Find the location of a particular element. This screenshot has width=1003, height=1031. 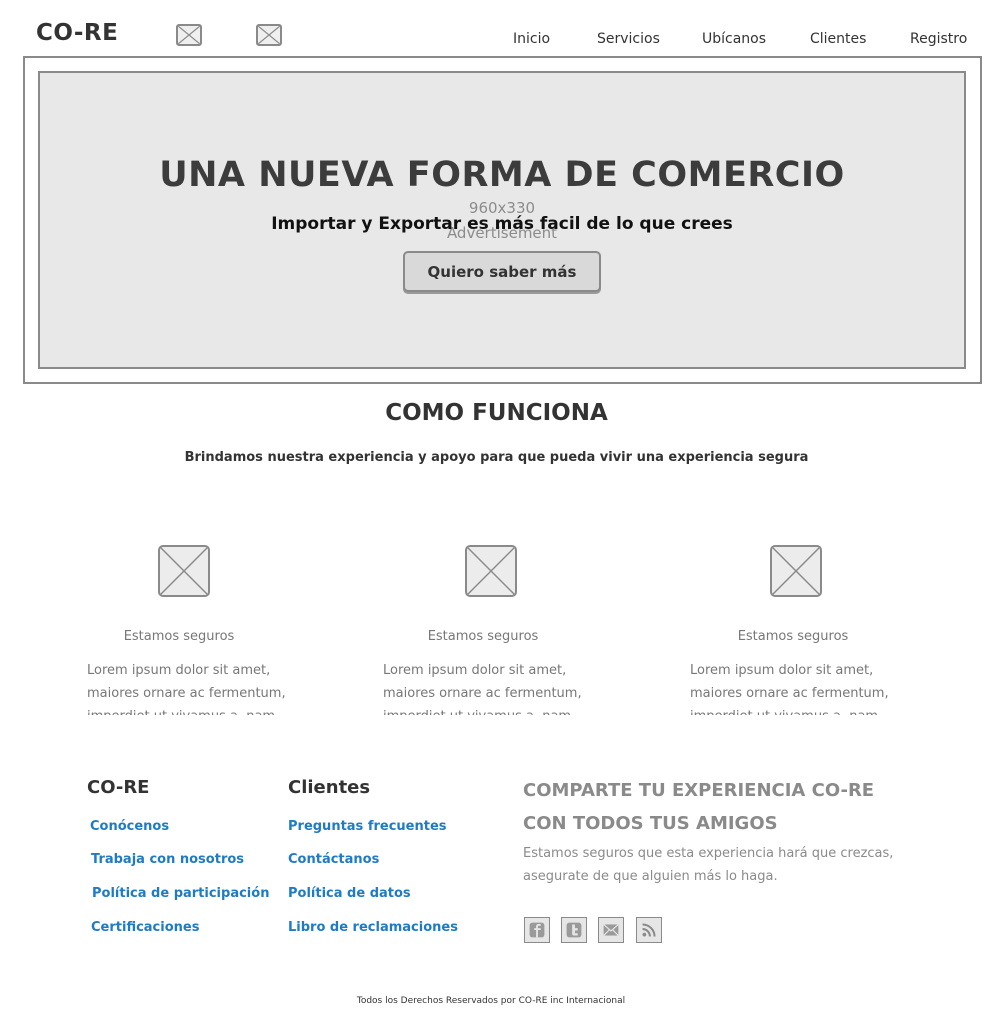

footer-link-contactanos: Contáctanos is located at coordinates (333, 859).